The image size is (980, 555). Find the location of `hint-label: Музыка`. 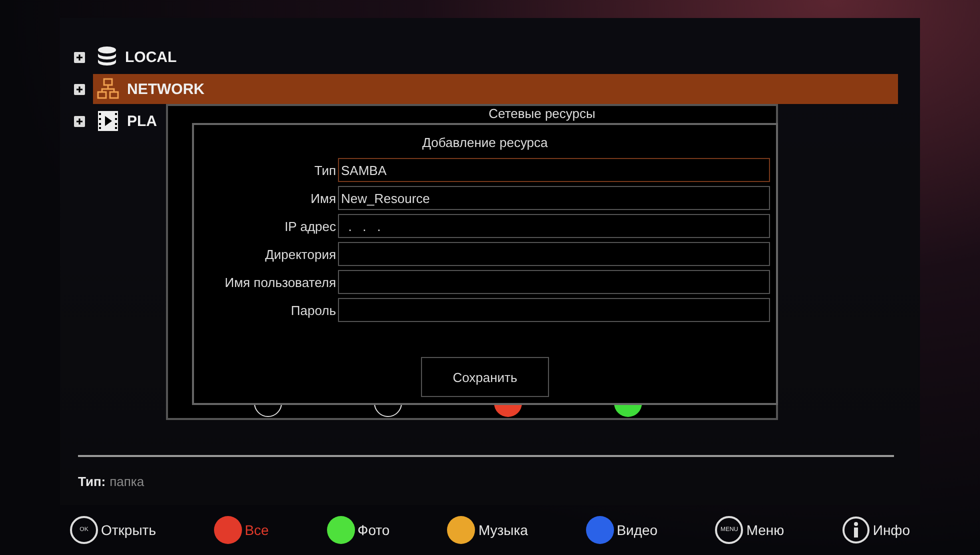

hint-label: Музыка is located at coordinates (503, 530).